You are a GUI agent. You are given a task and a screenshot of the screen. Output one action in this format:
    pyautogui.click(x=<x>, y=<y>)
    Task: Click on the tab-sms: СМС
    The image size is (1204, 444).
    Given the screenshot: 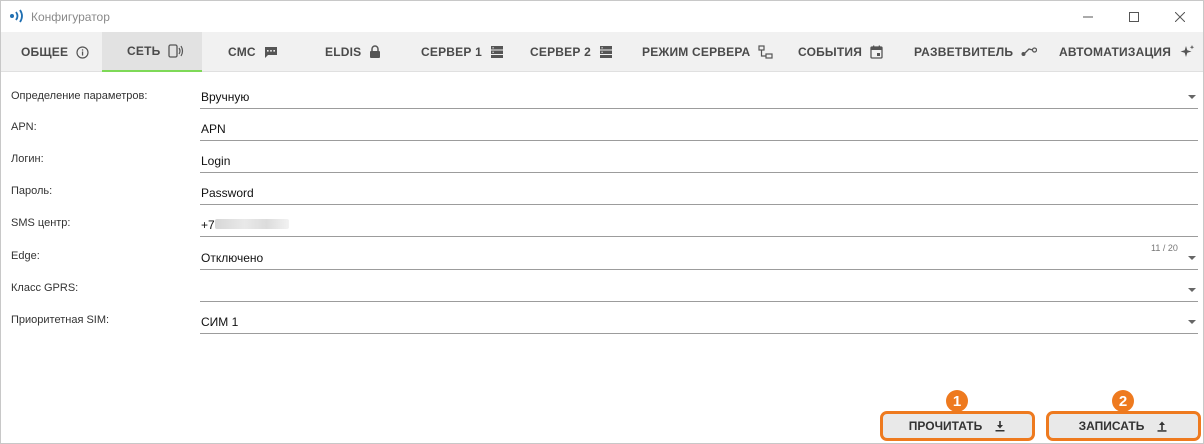 What is the action you would take?
    pyautogui.click(x=253, y=52)
    